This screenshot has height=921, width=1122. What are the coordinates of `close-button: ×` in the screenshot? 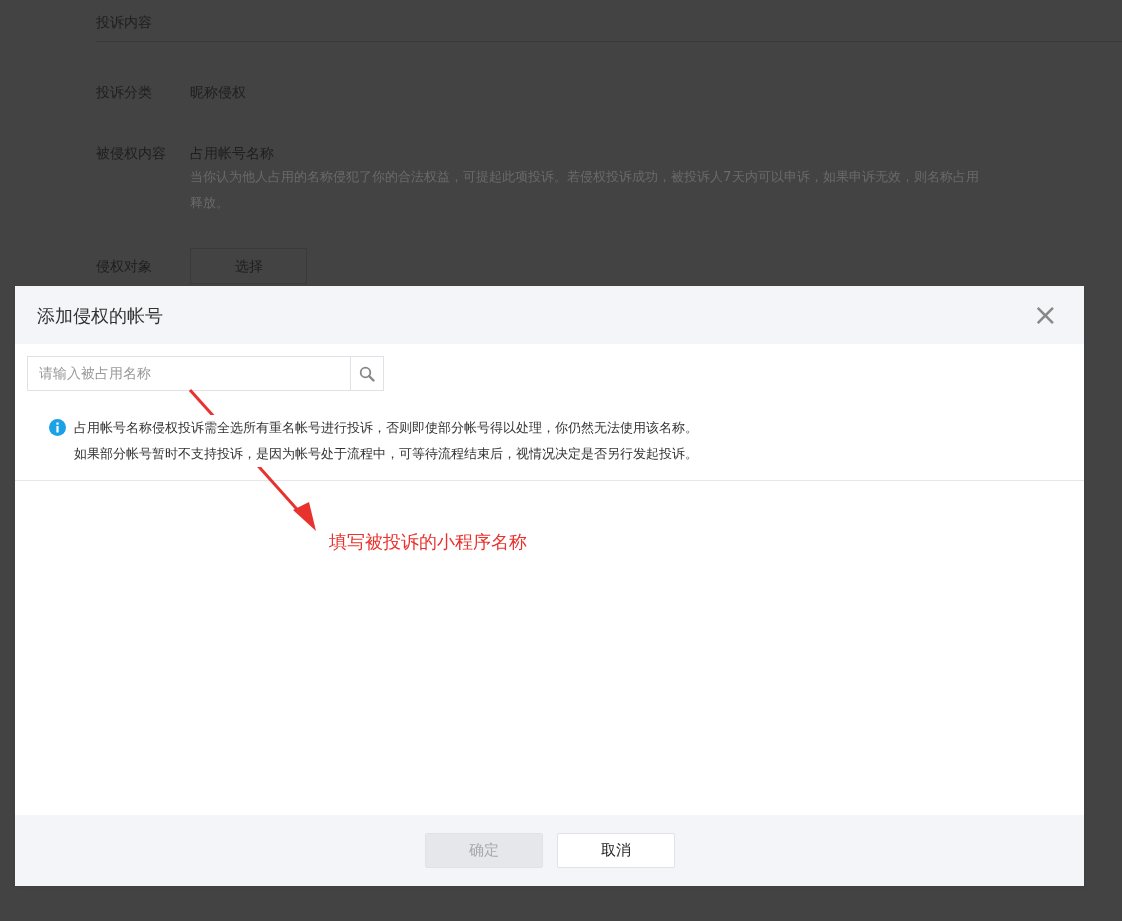 It's located at (1045, 315).